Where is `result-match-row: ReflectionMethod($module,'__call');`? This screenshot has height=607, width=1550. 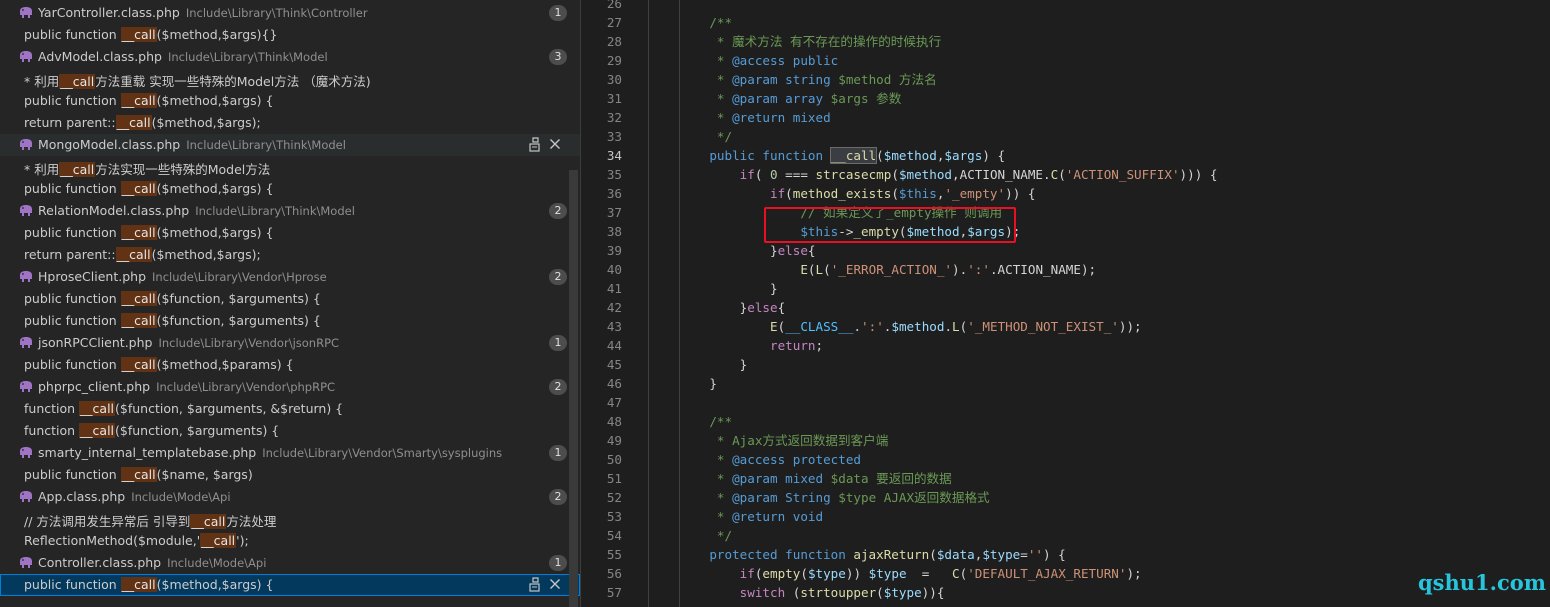
result-match-row: ReflectionMethod($module,'__call'); is located at coordinates (290, 541).